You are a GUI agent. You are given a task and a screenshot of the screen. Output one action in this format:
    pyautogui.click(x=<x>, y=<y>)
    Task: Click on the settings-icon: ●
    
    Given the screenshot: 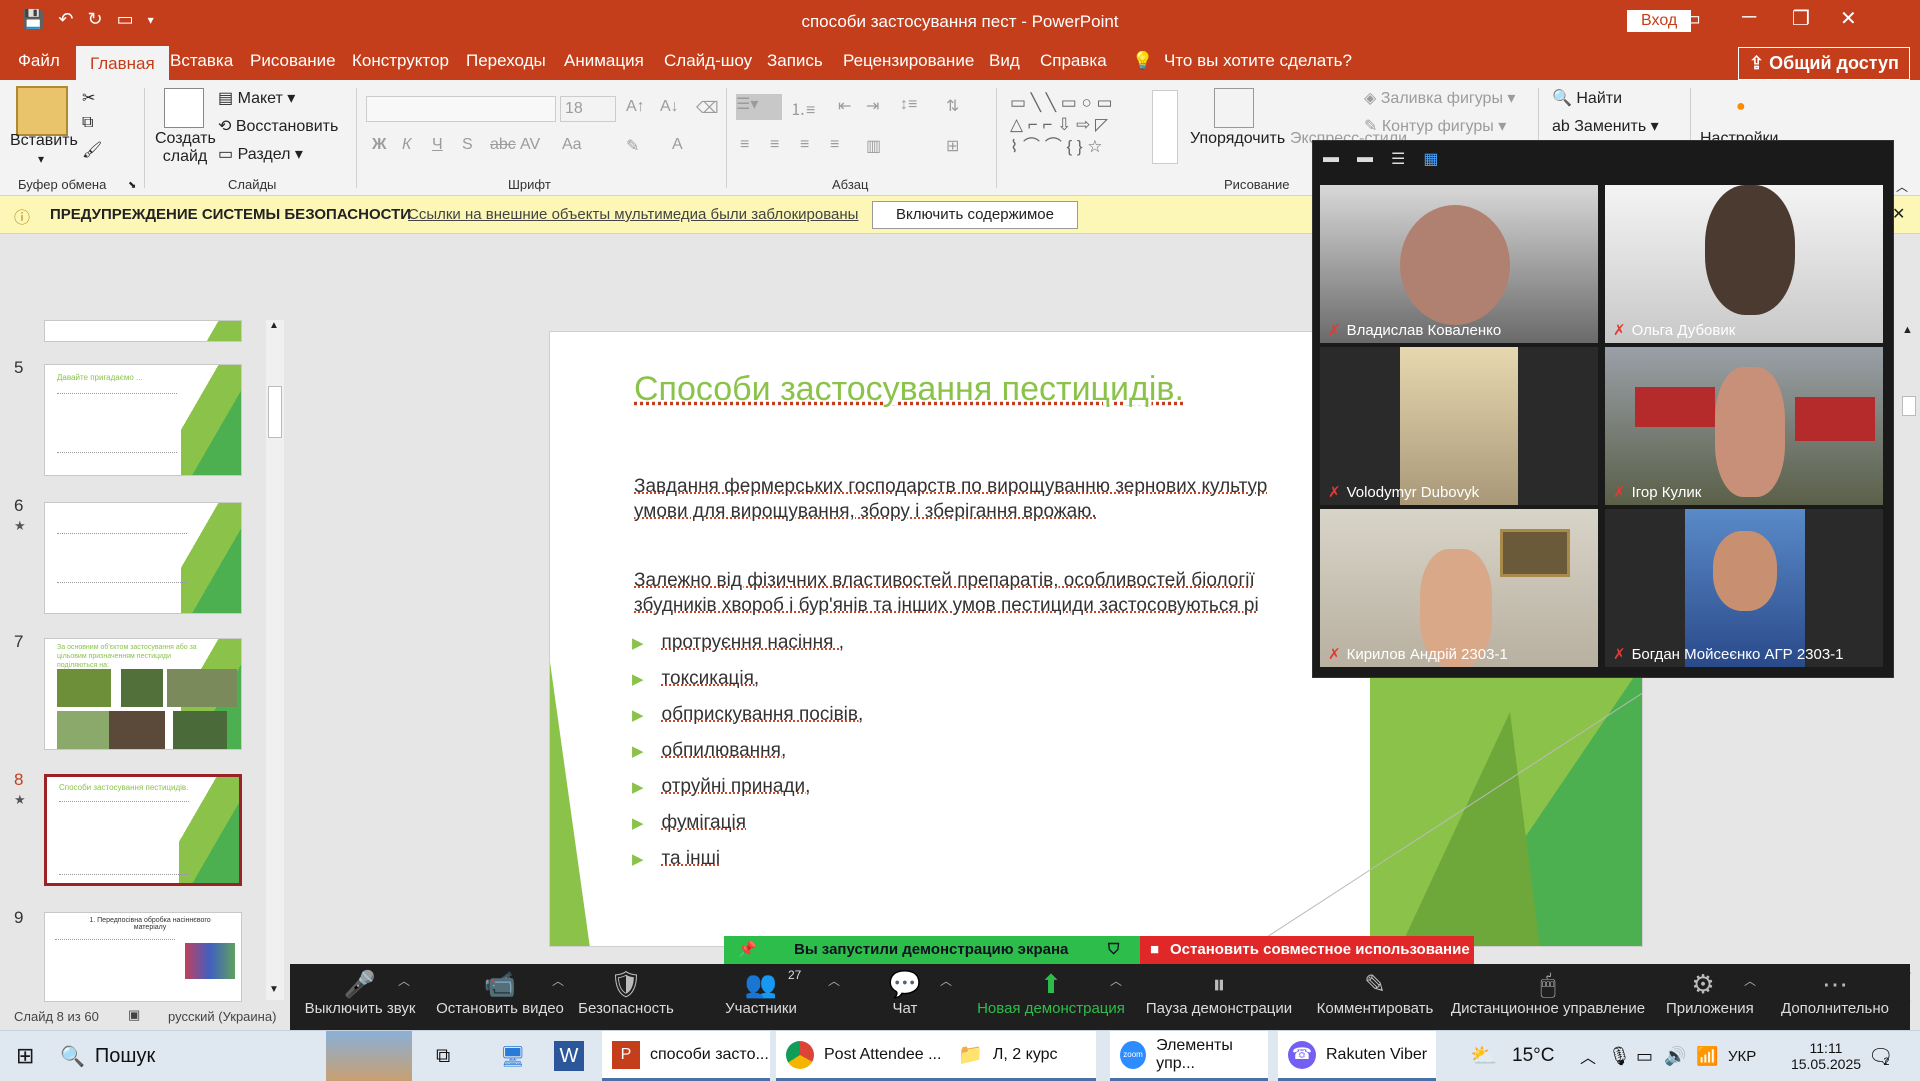 What is the action you would take?
    pyautogui.click(x=1741, y=107)
    